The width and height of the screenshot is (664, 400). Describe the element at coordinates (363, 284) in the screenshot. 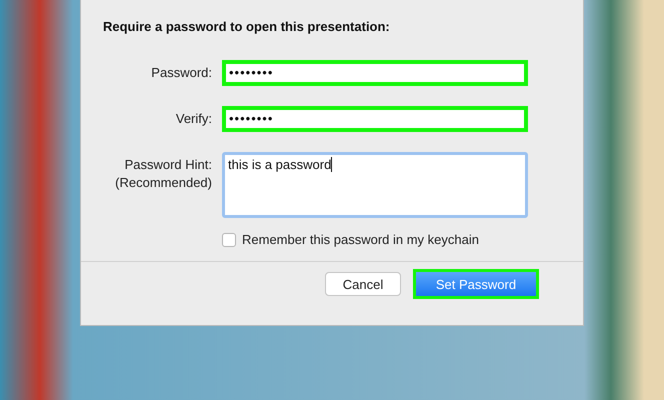

I see `cancel-button: Cancel` at that location.